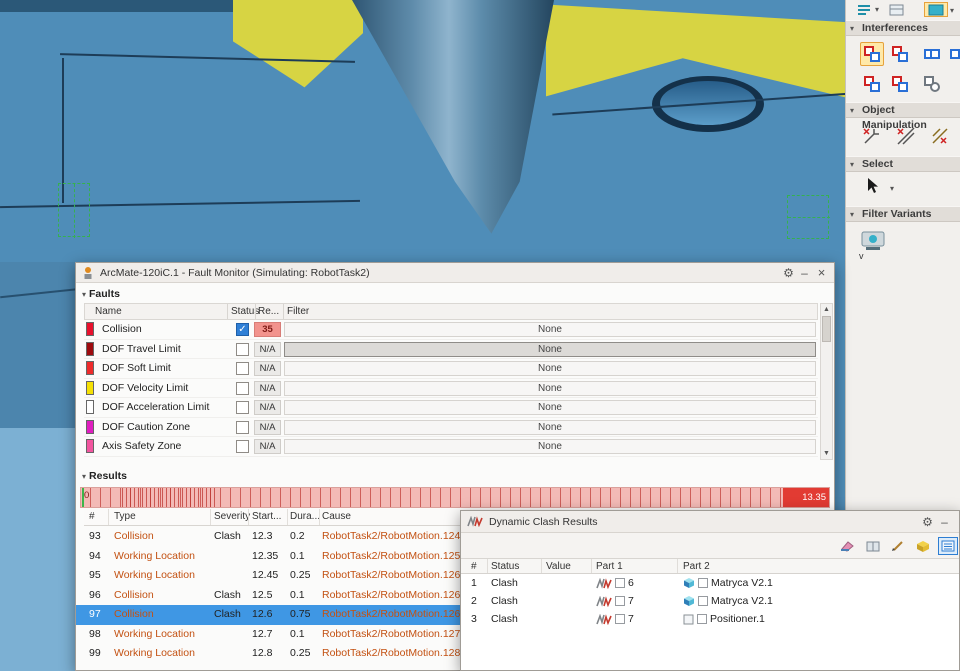  I want to click on scrollbar-thumb, so click(826, 329).